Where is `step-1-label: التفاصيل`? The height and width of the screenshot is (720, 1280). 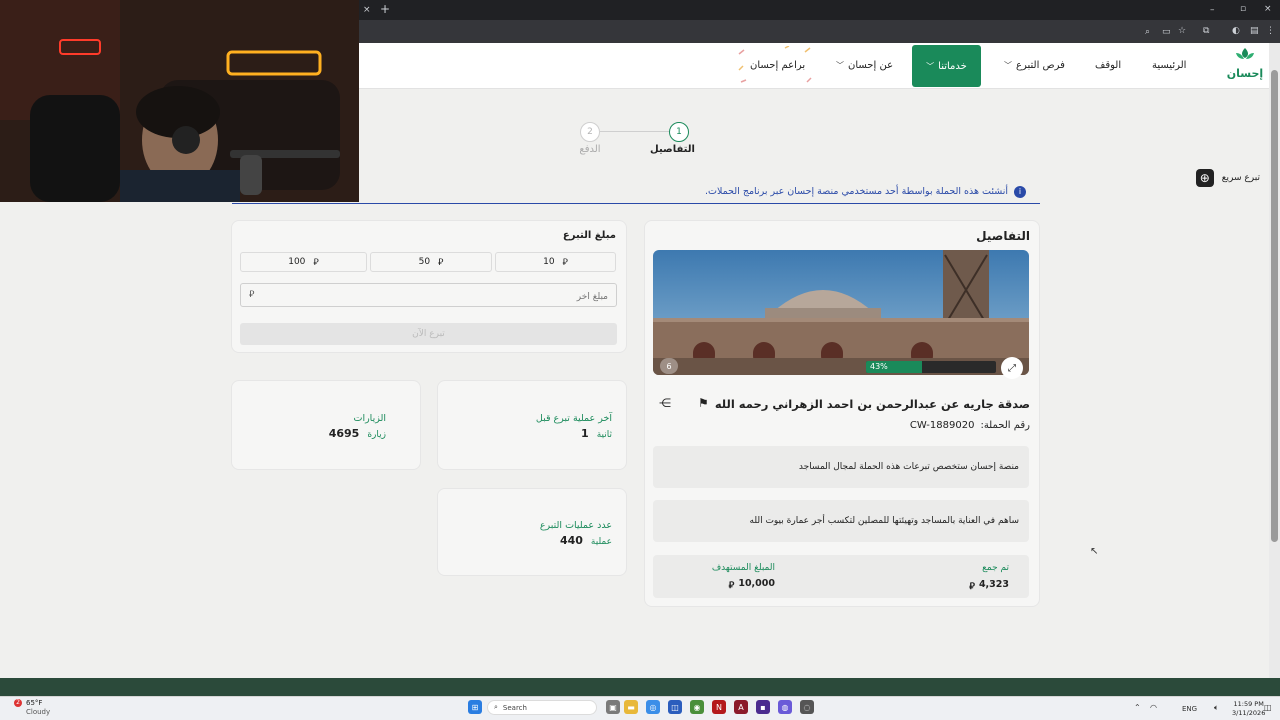 step-1-label: التفاصيل is located at coordinates (672, 149).